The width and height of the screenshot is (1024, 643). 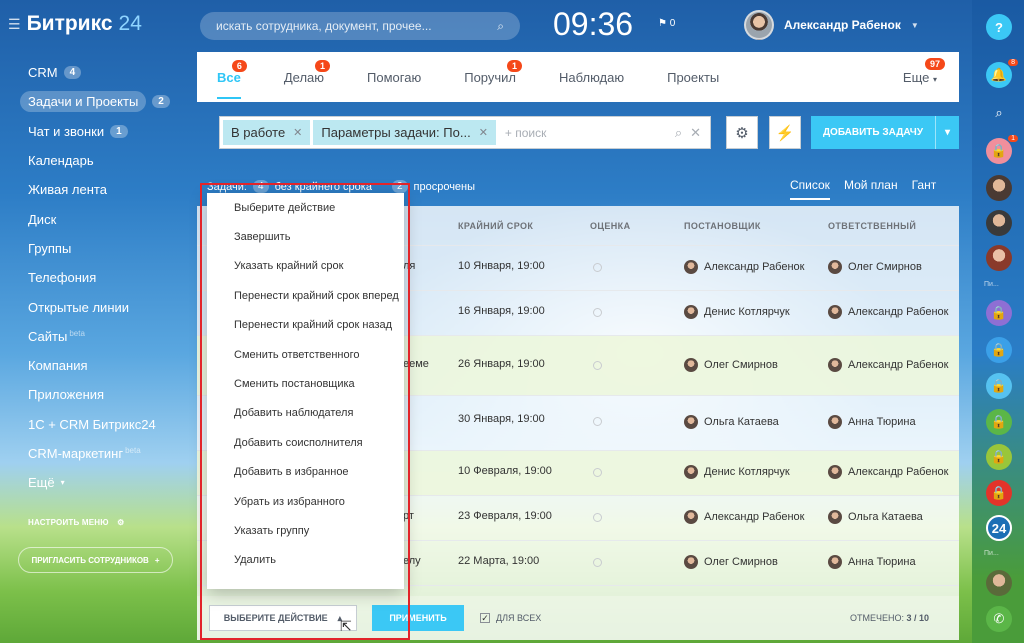 What do you see at coordinates (14, 24) in the screenshot?
I see `hamburger-icon: ☰` at bounding box center [14, 24].